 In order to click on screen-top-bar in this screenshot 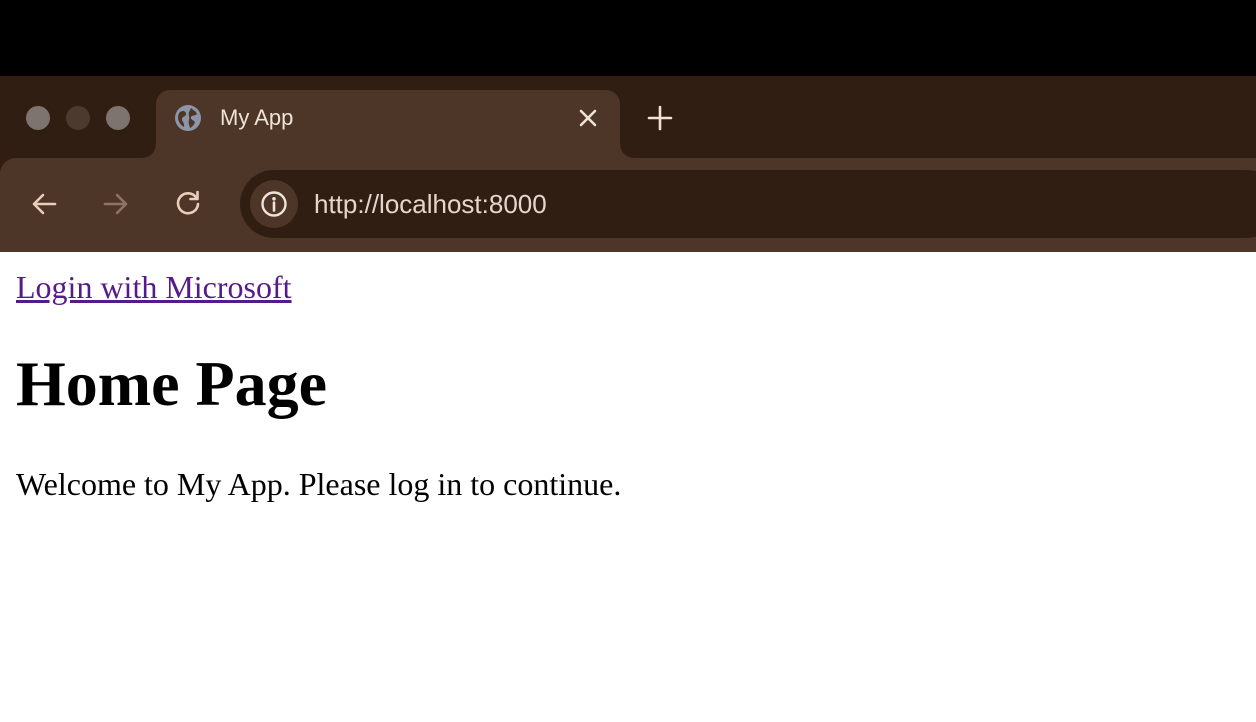, I will do `click(628, 38)`.